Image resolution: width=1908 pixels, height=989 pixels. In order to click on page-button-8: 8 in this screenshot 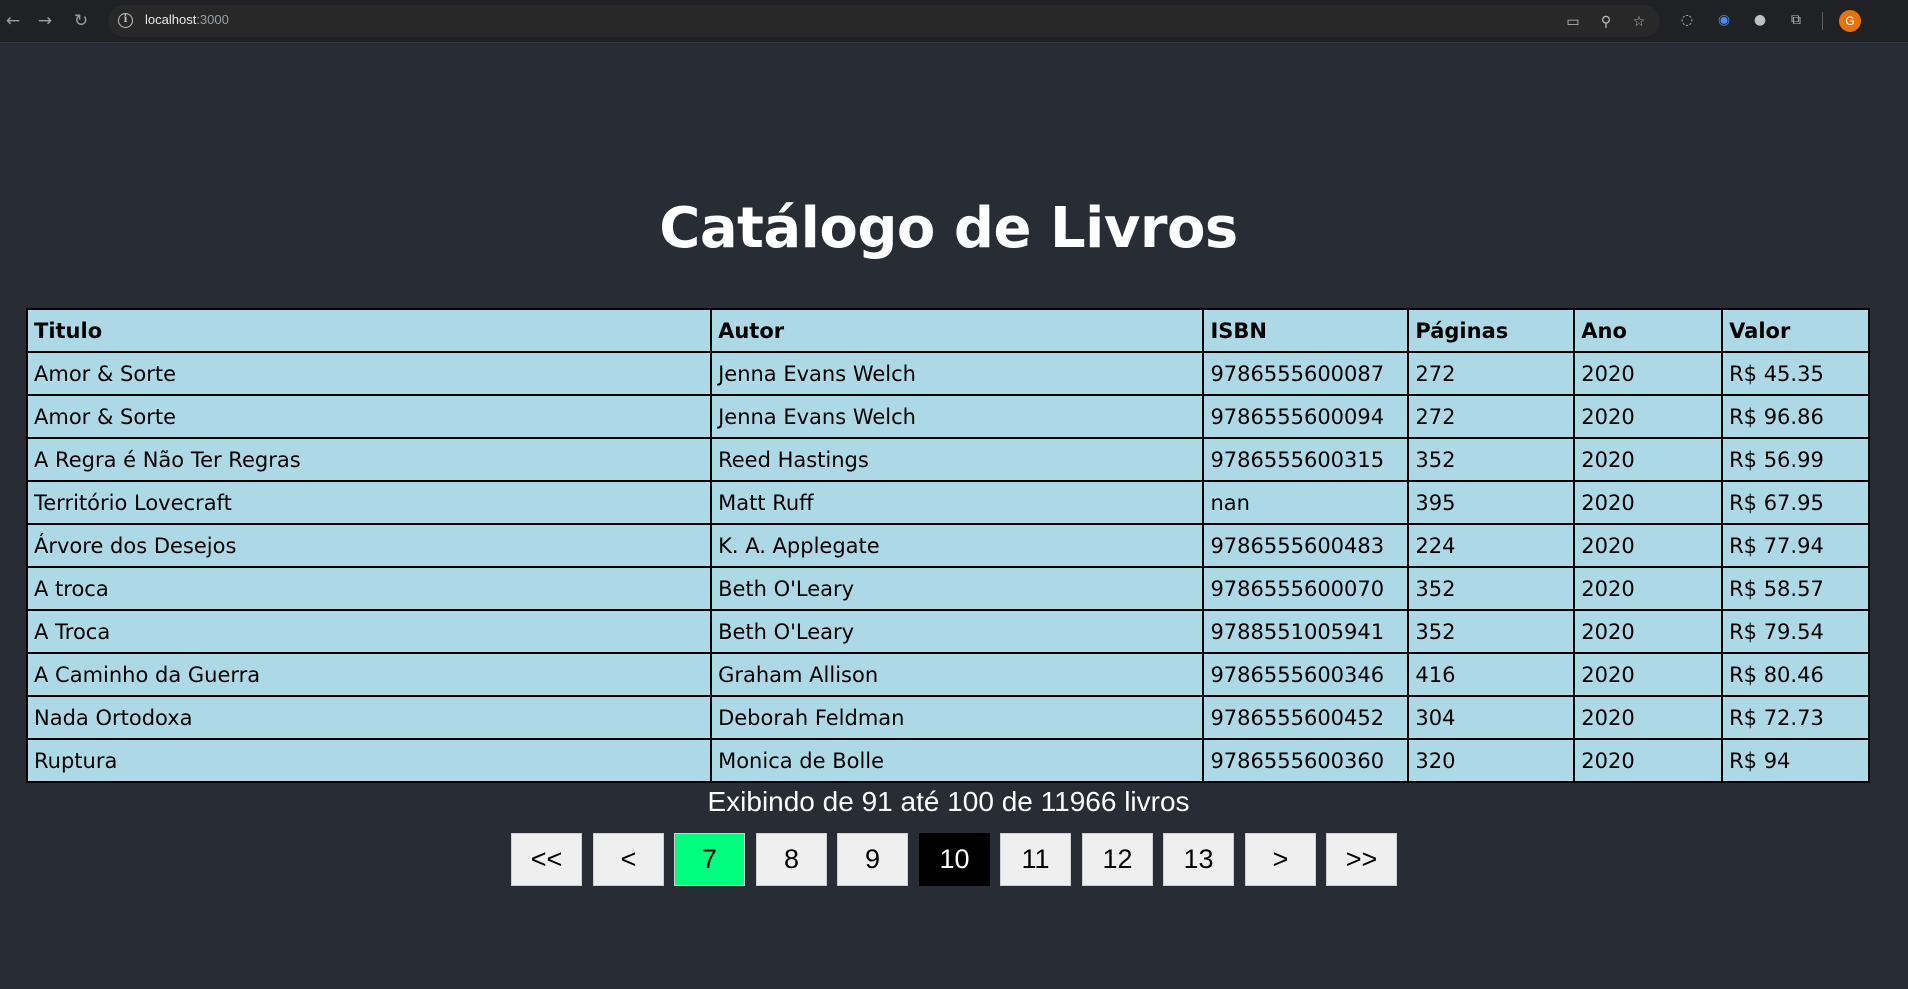, I will do `click(791, 859)`.